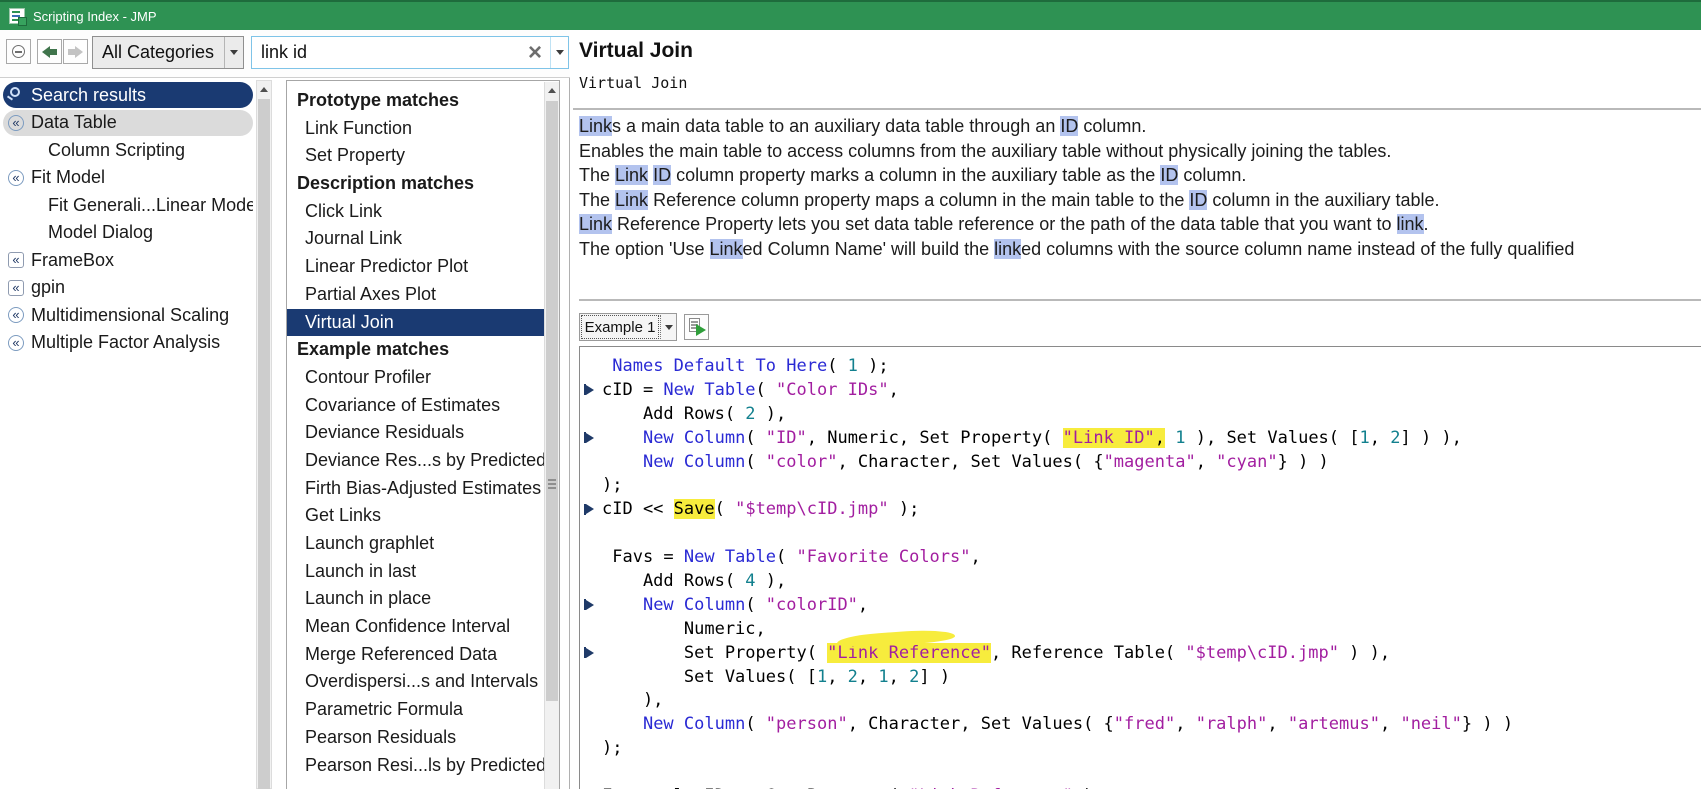 This screenshot has height=789, width=1701. Describe the element at coordinates (415, 433) in the screenshot. I see `list-item-deviance-residuals: Deviance Residuals` at that location.